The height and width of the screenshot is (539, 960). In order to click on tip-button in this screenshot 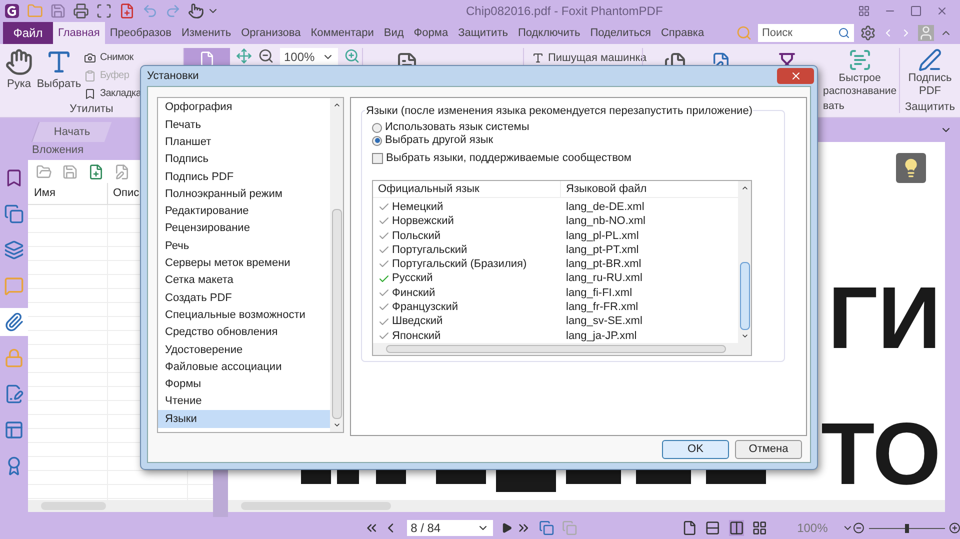, I will do `click(911, 168)`.